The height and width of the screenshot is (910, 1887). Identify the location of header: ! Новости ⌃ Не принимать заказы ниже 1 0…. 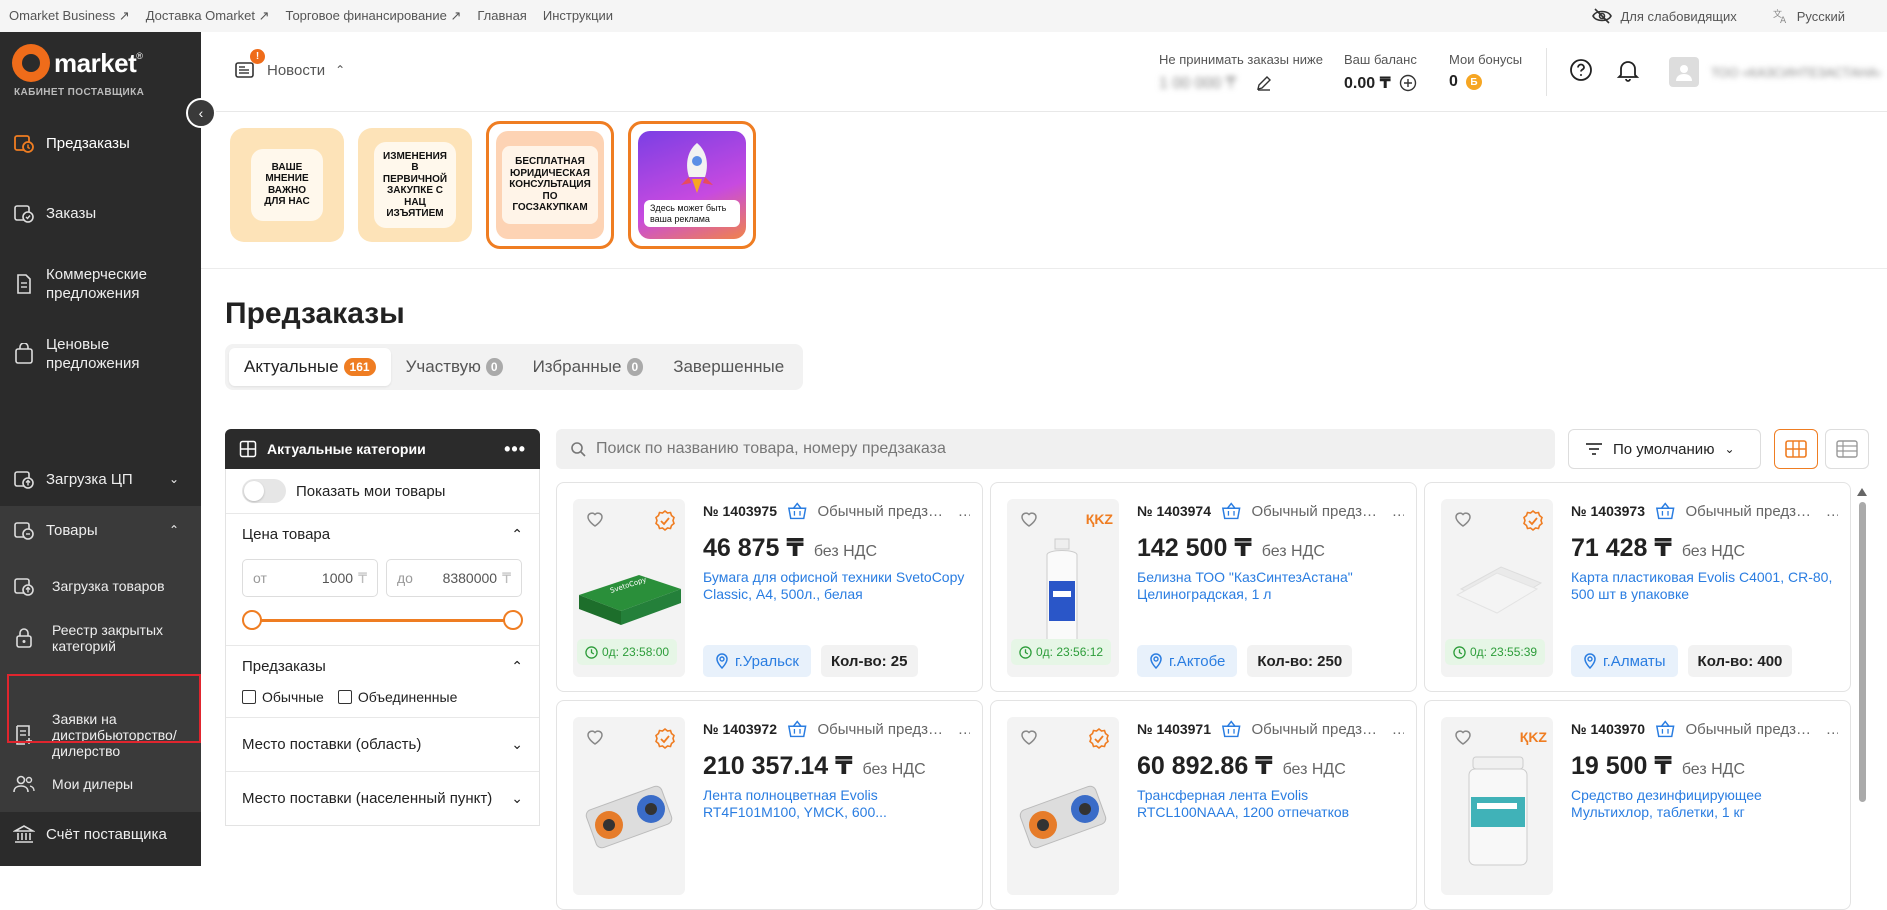
(1044, 72).